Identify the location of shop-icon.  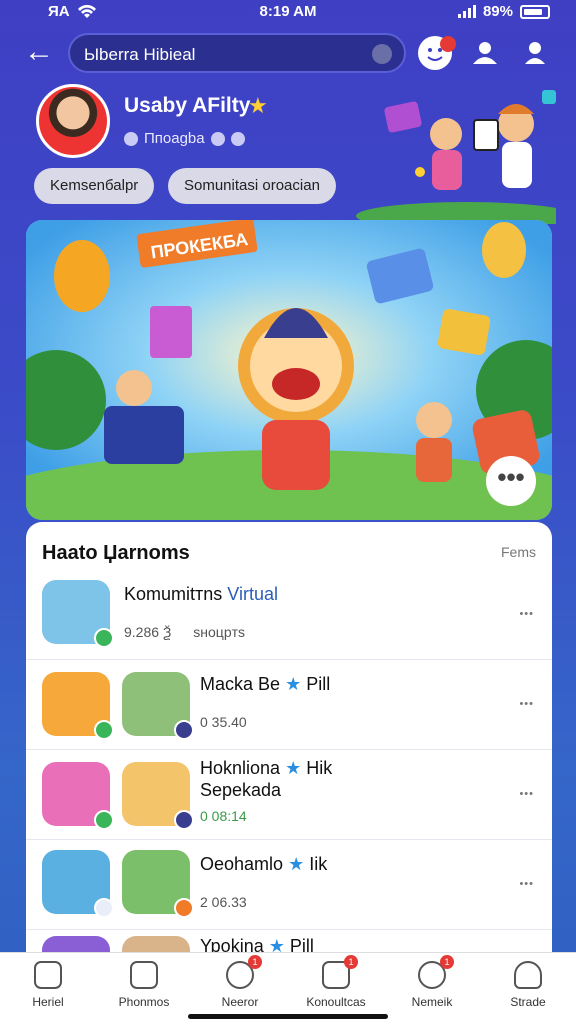
(144, 975).